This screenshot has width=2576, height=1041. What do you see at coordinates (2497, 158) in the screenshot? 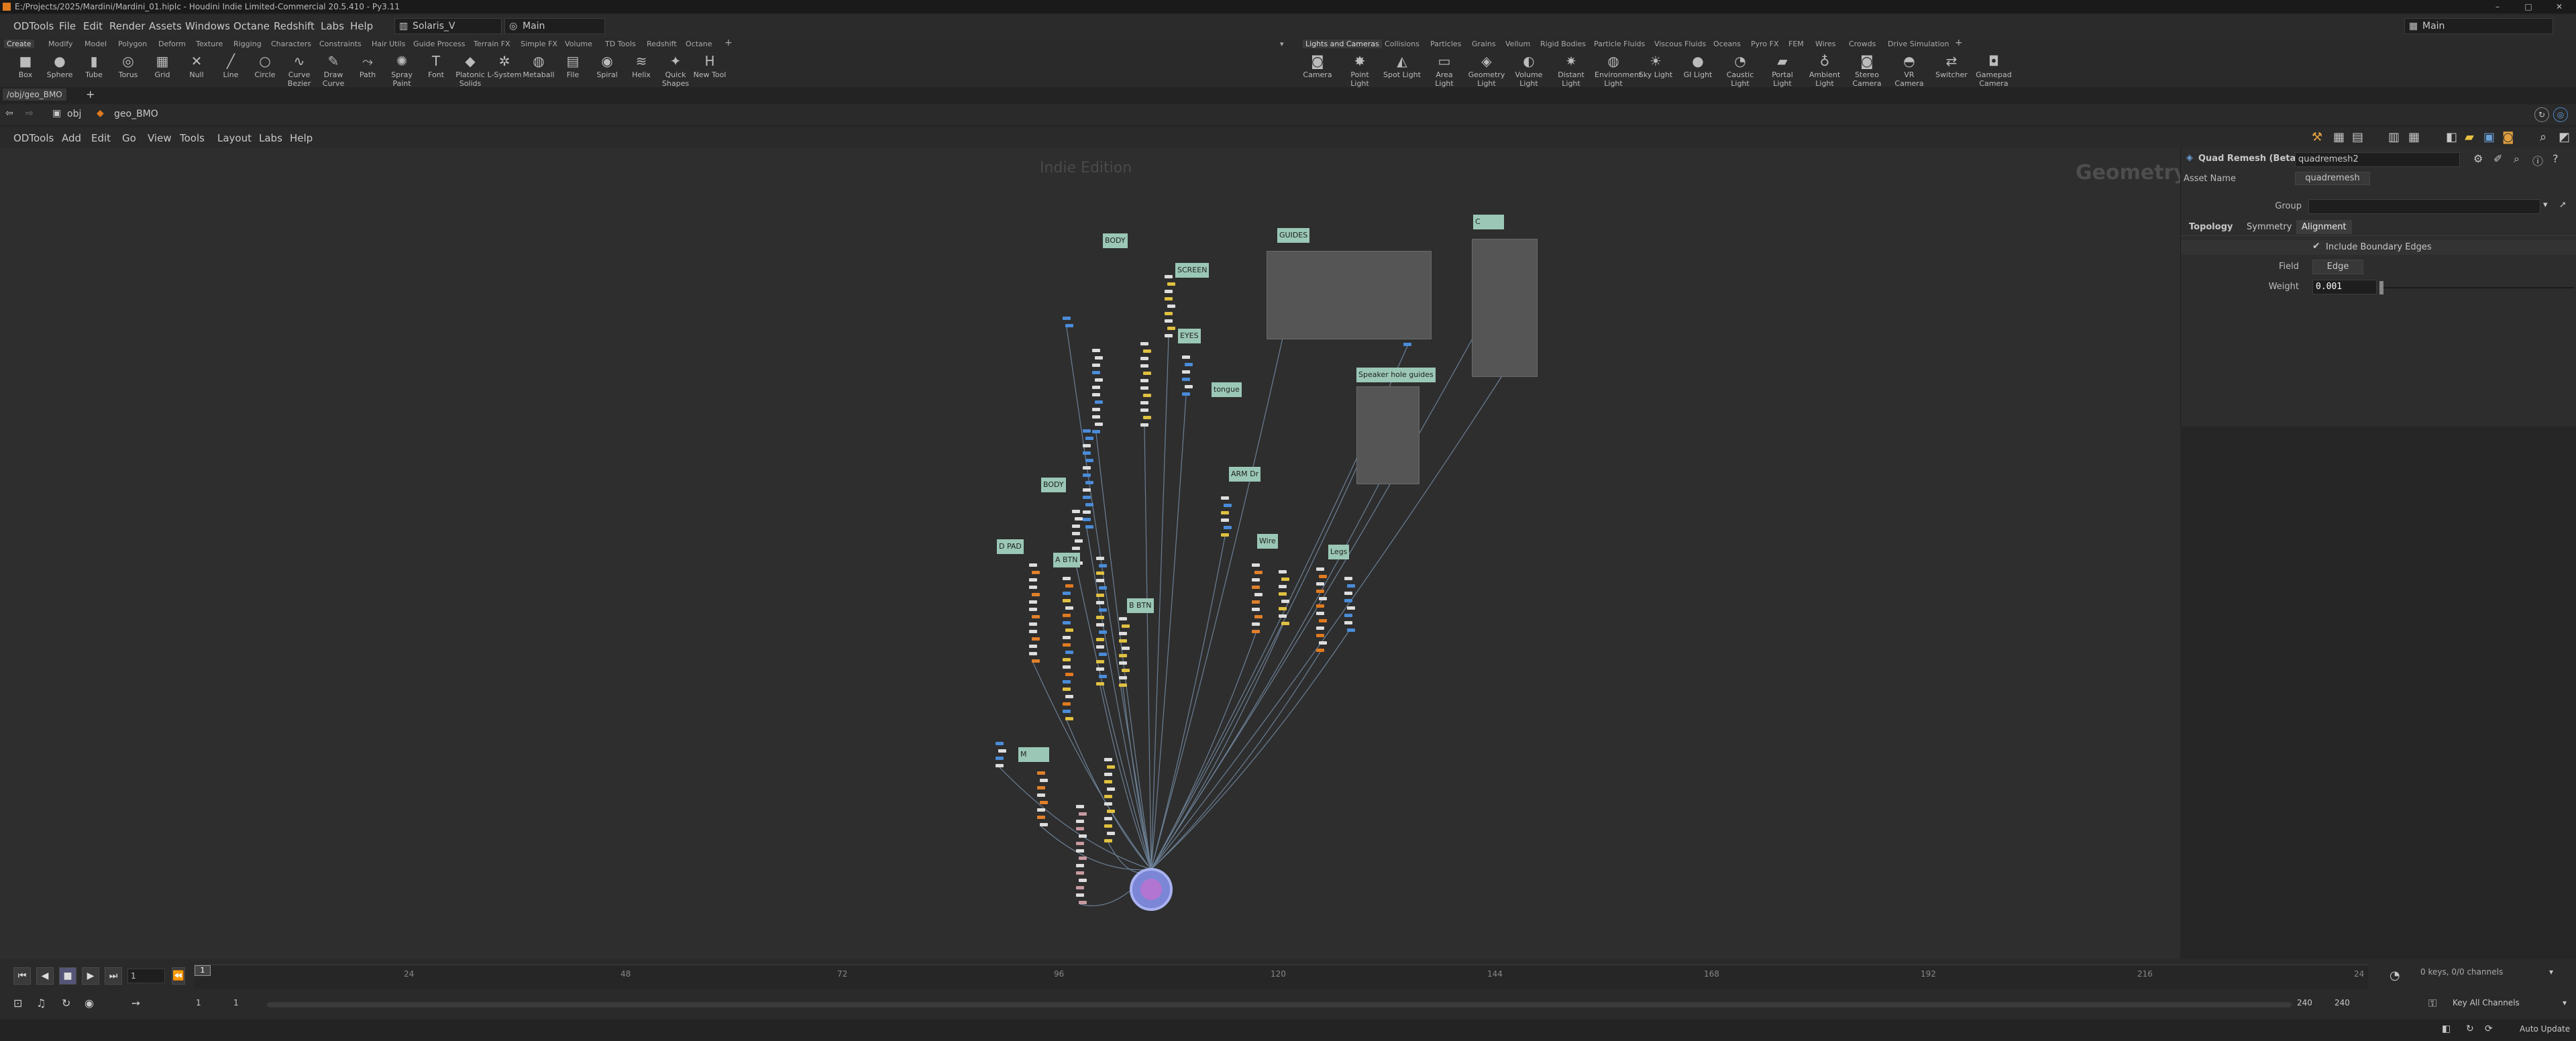
I see `brush-icon: ✐` at bounding box center [2497, 158].